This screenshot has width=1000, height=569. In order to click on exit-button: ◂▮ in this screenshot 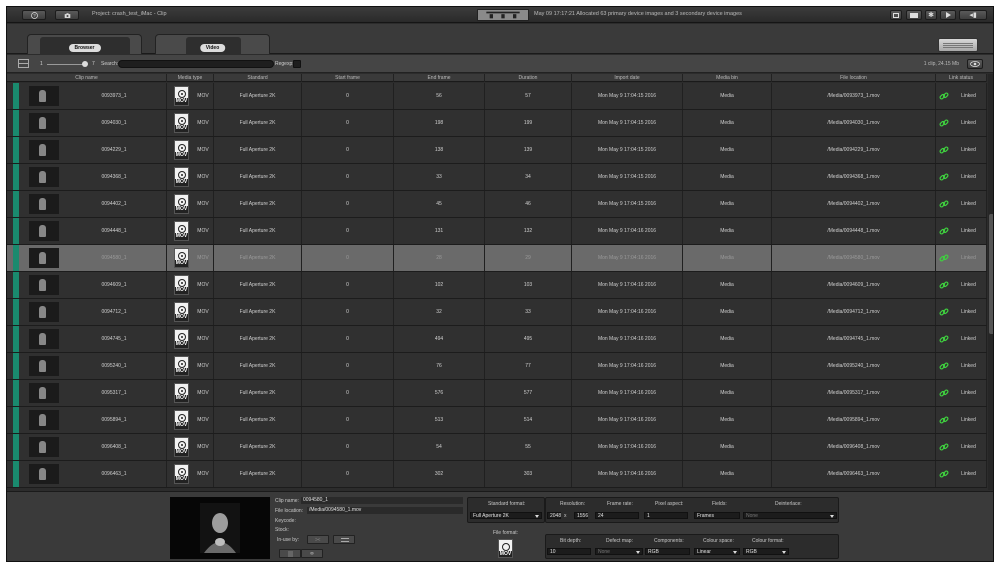, I will do `click(973, 15)`.